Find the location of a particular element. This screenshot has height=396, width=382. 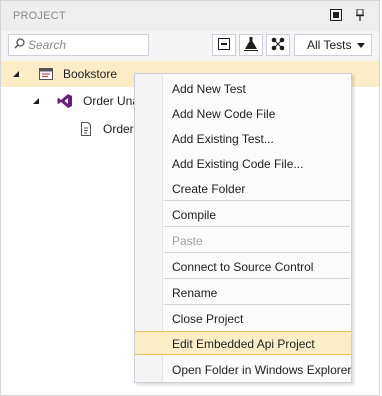

graph-icon is located at coordinates (278, 45).